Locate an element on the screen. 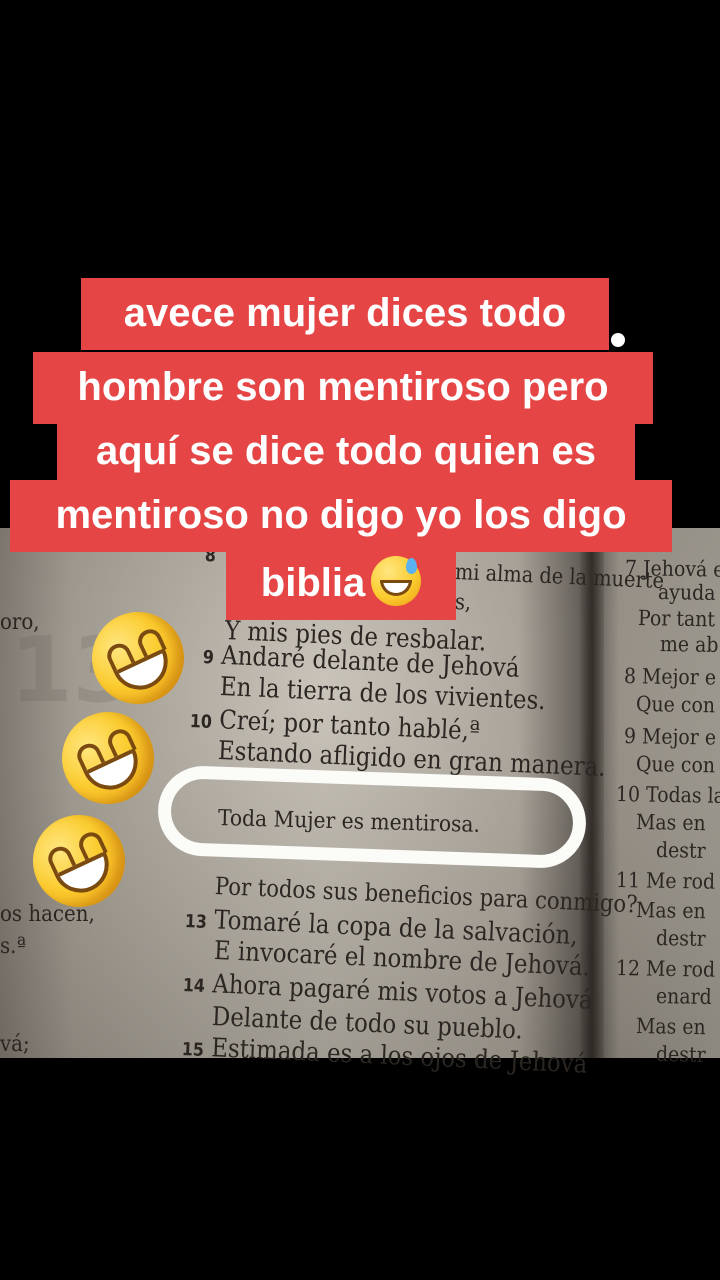 The height and width of the screenshot is (1280, 720). left-margin-text: vá; is located at coordinates (15, 1044).